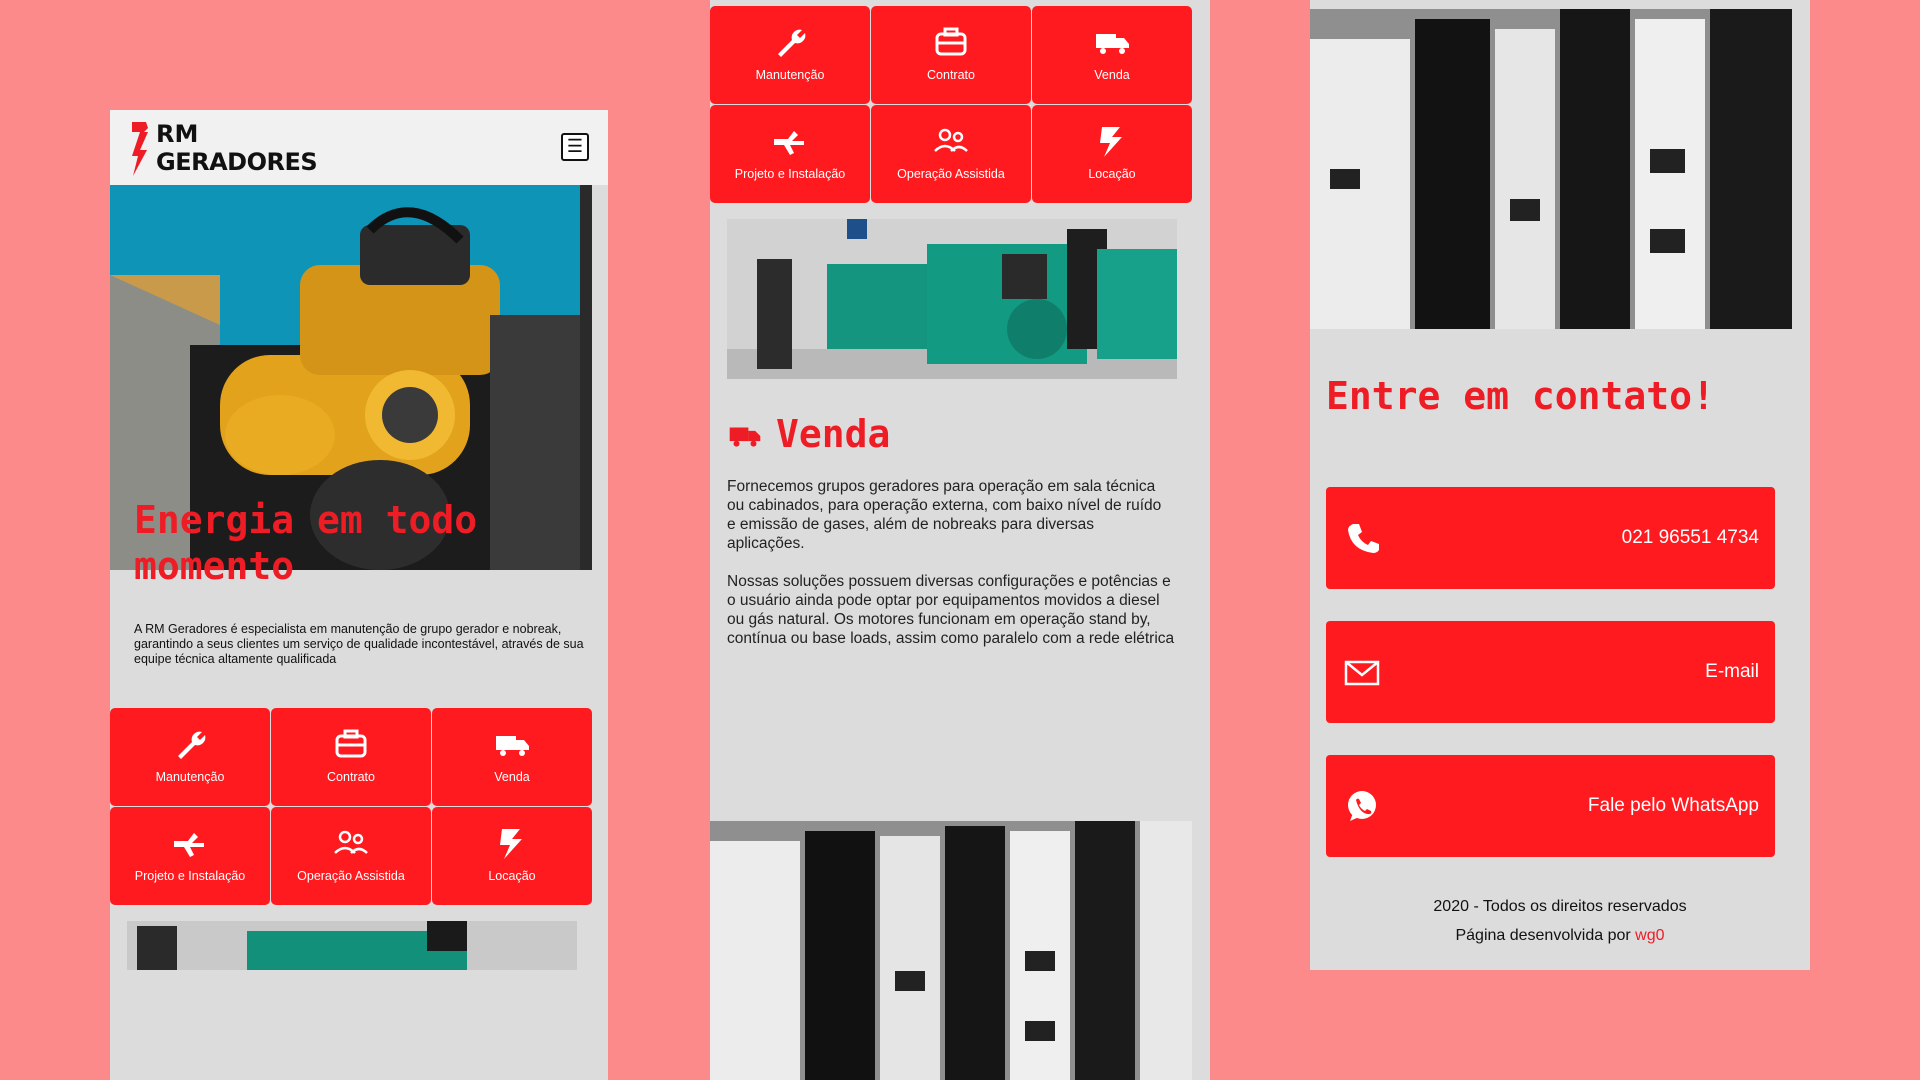 The width and height of the screenshot is (1920, 1080). I want to click on venda-title: Venda, so click(833, 434).